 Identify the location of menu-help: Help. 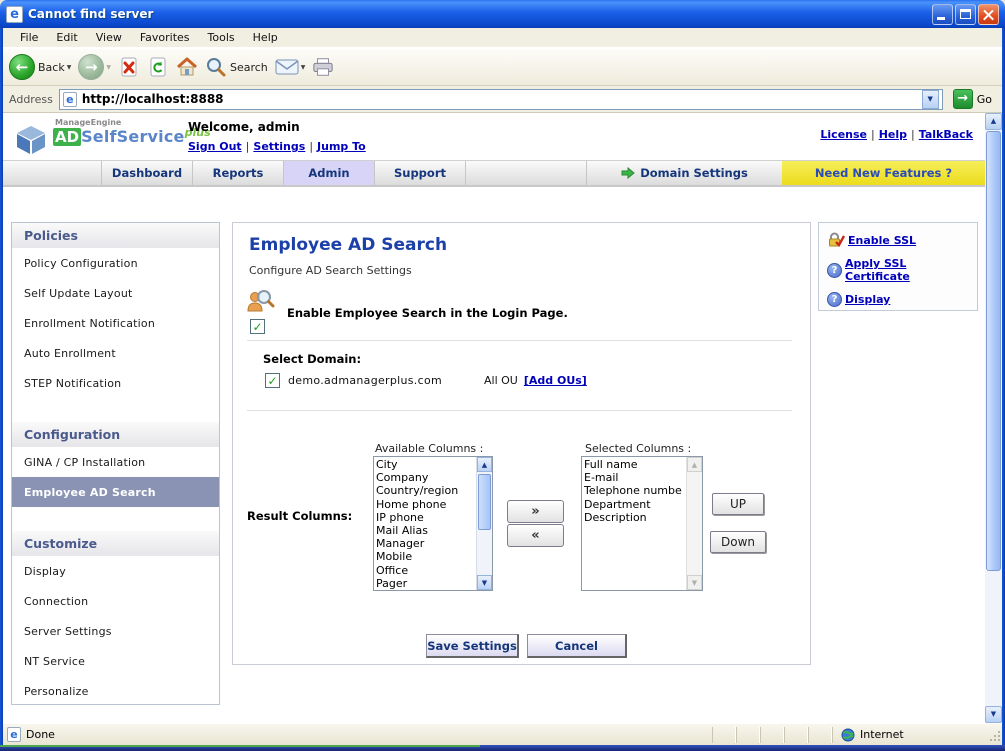
(265, 37).